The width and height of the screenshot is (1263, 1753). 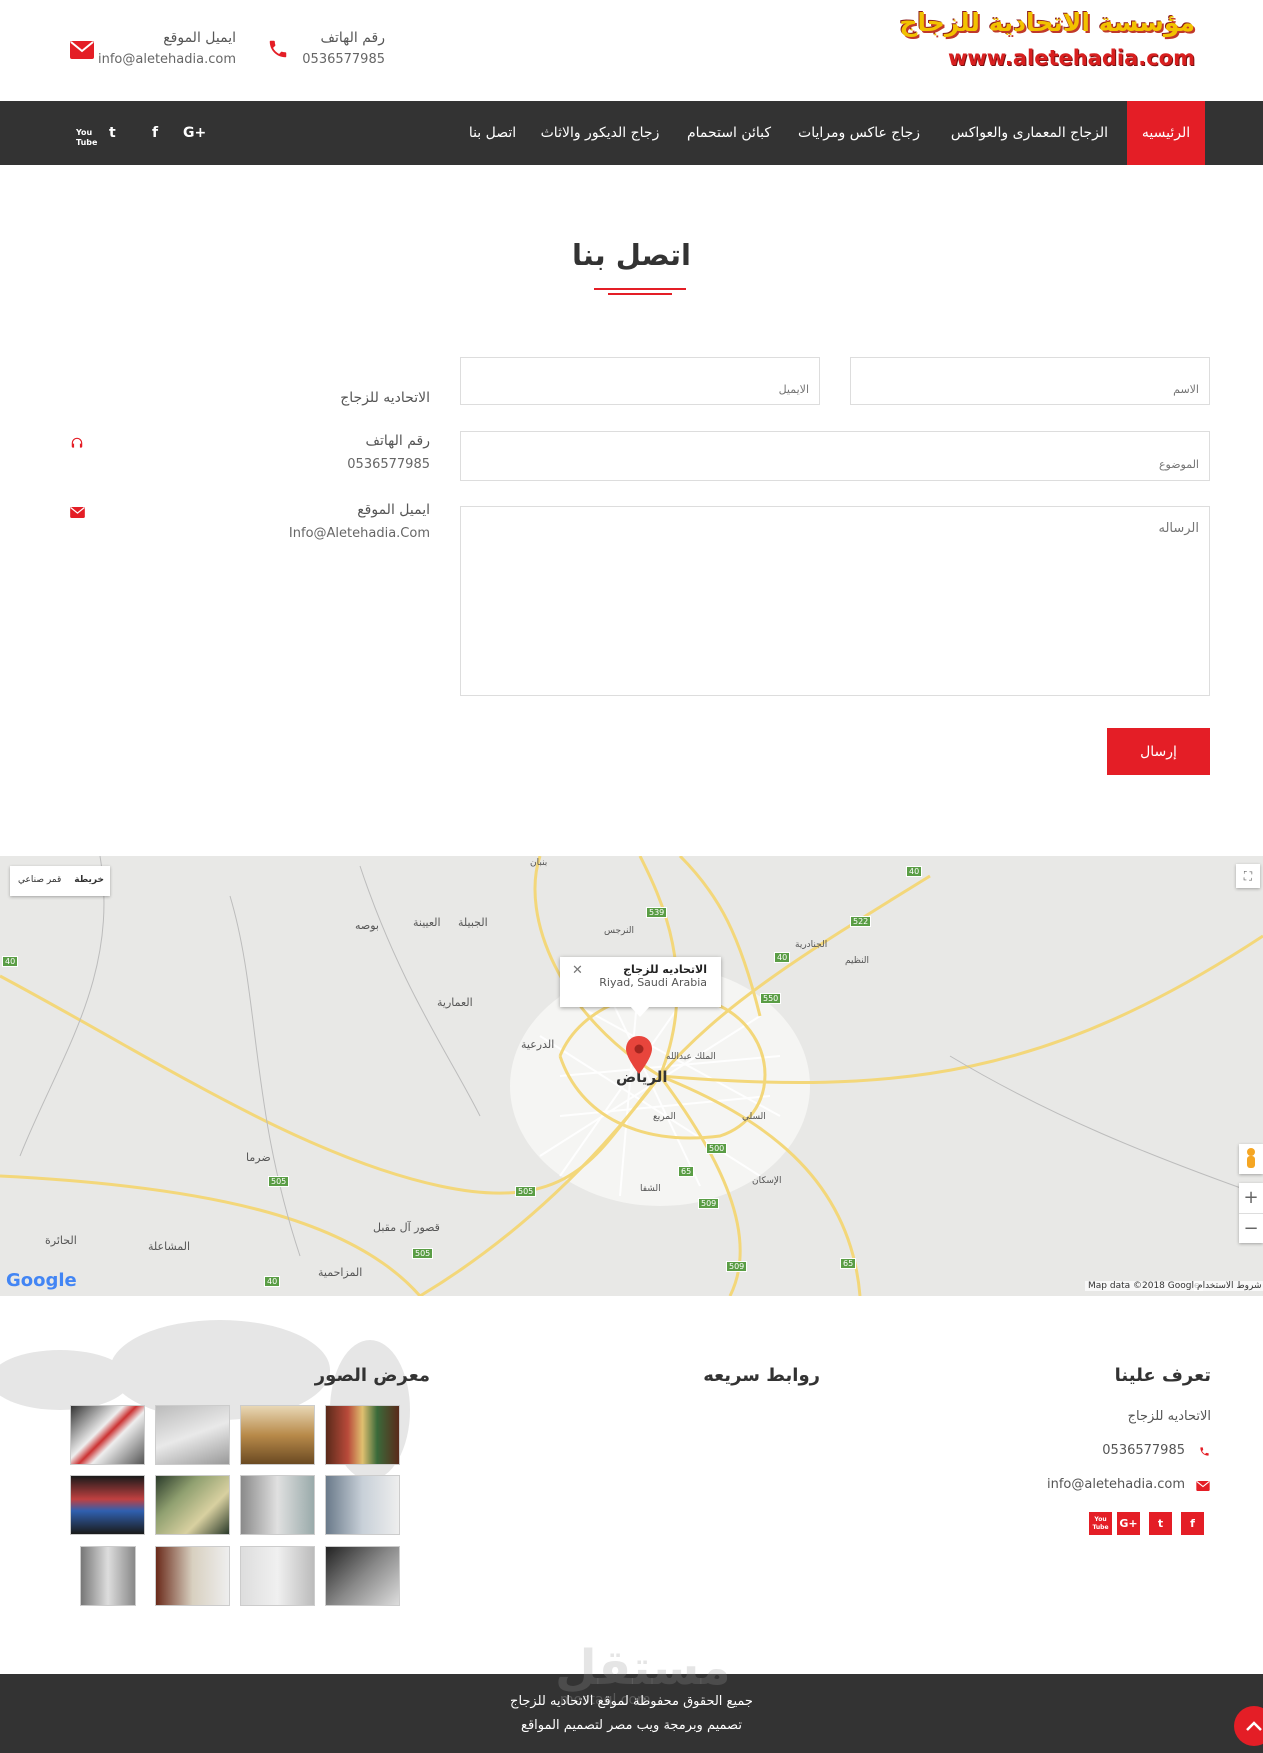 What do you see at coordinates (1166, 133) in the screenshot?
I see `nav-item-home: الرئيسيه` at bounding box center [1166, 133].